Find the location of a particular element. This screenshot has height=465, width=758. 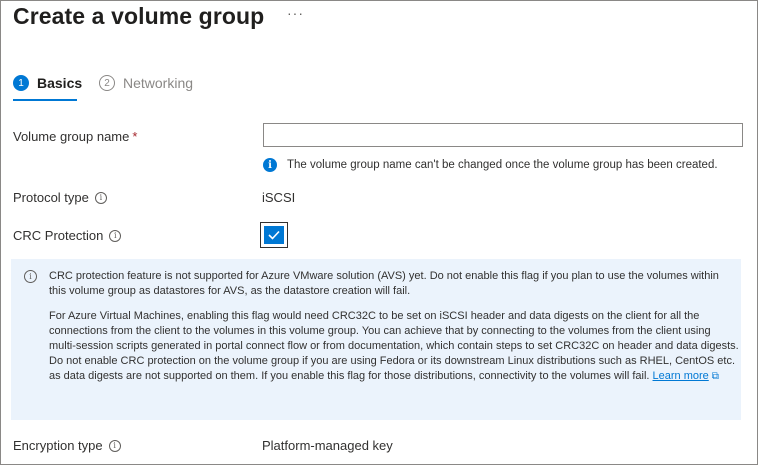

field-label: CRC Protection is located at coordinates (58, 235).